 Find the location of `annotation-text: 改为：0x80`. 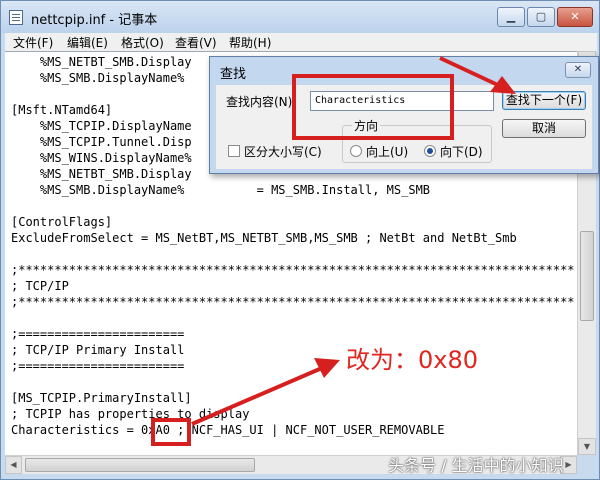

annotation-text: 改为：0x80 is located at coordinates (412, 360).